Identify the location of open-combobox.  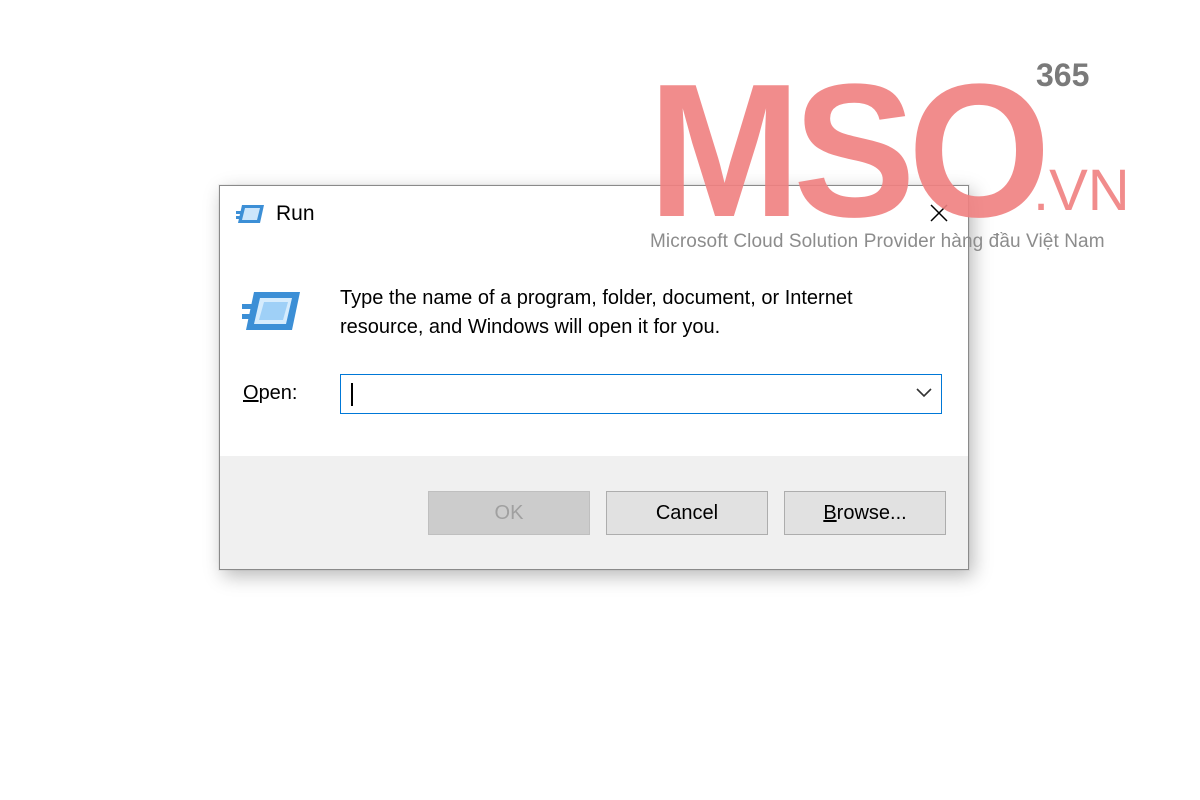
(641, 394).